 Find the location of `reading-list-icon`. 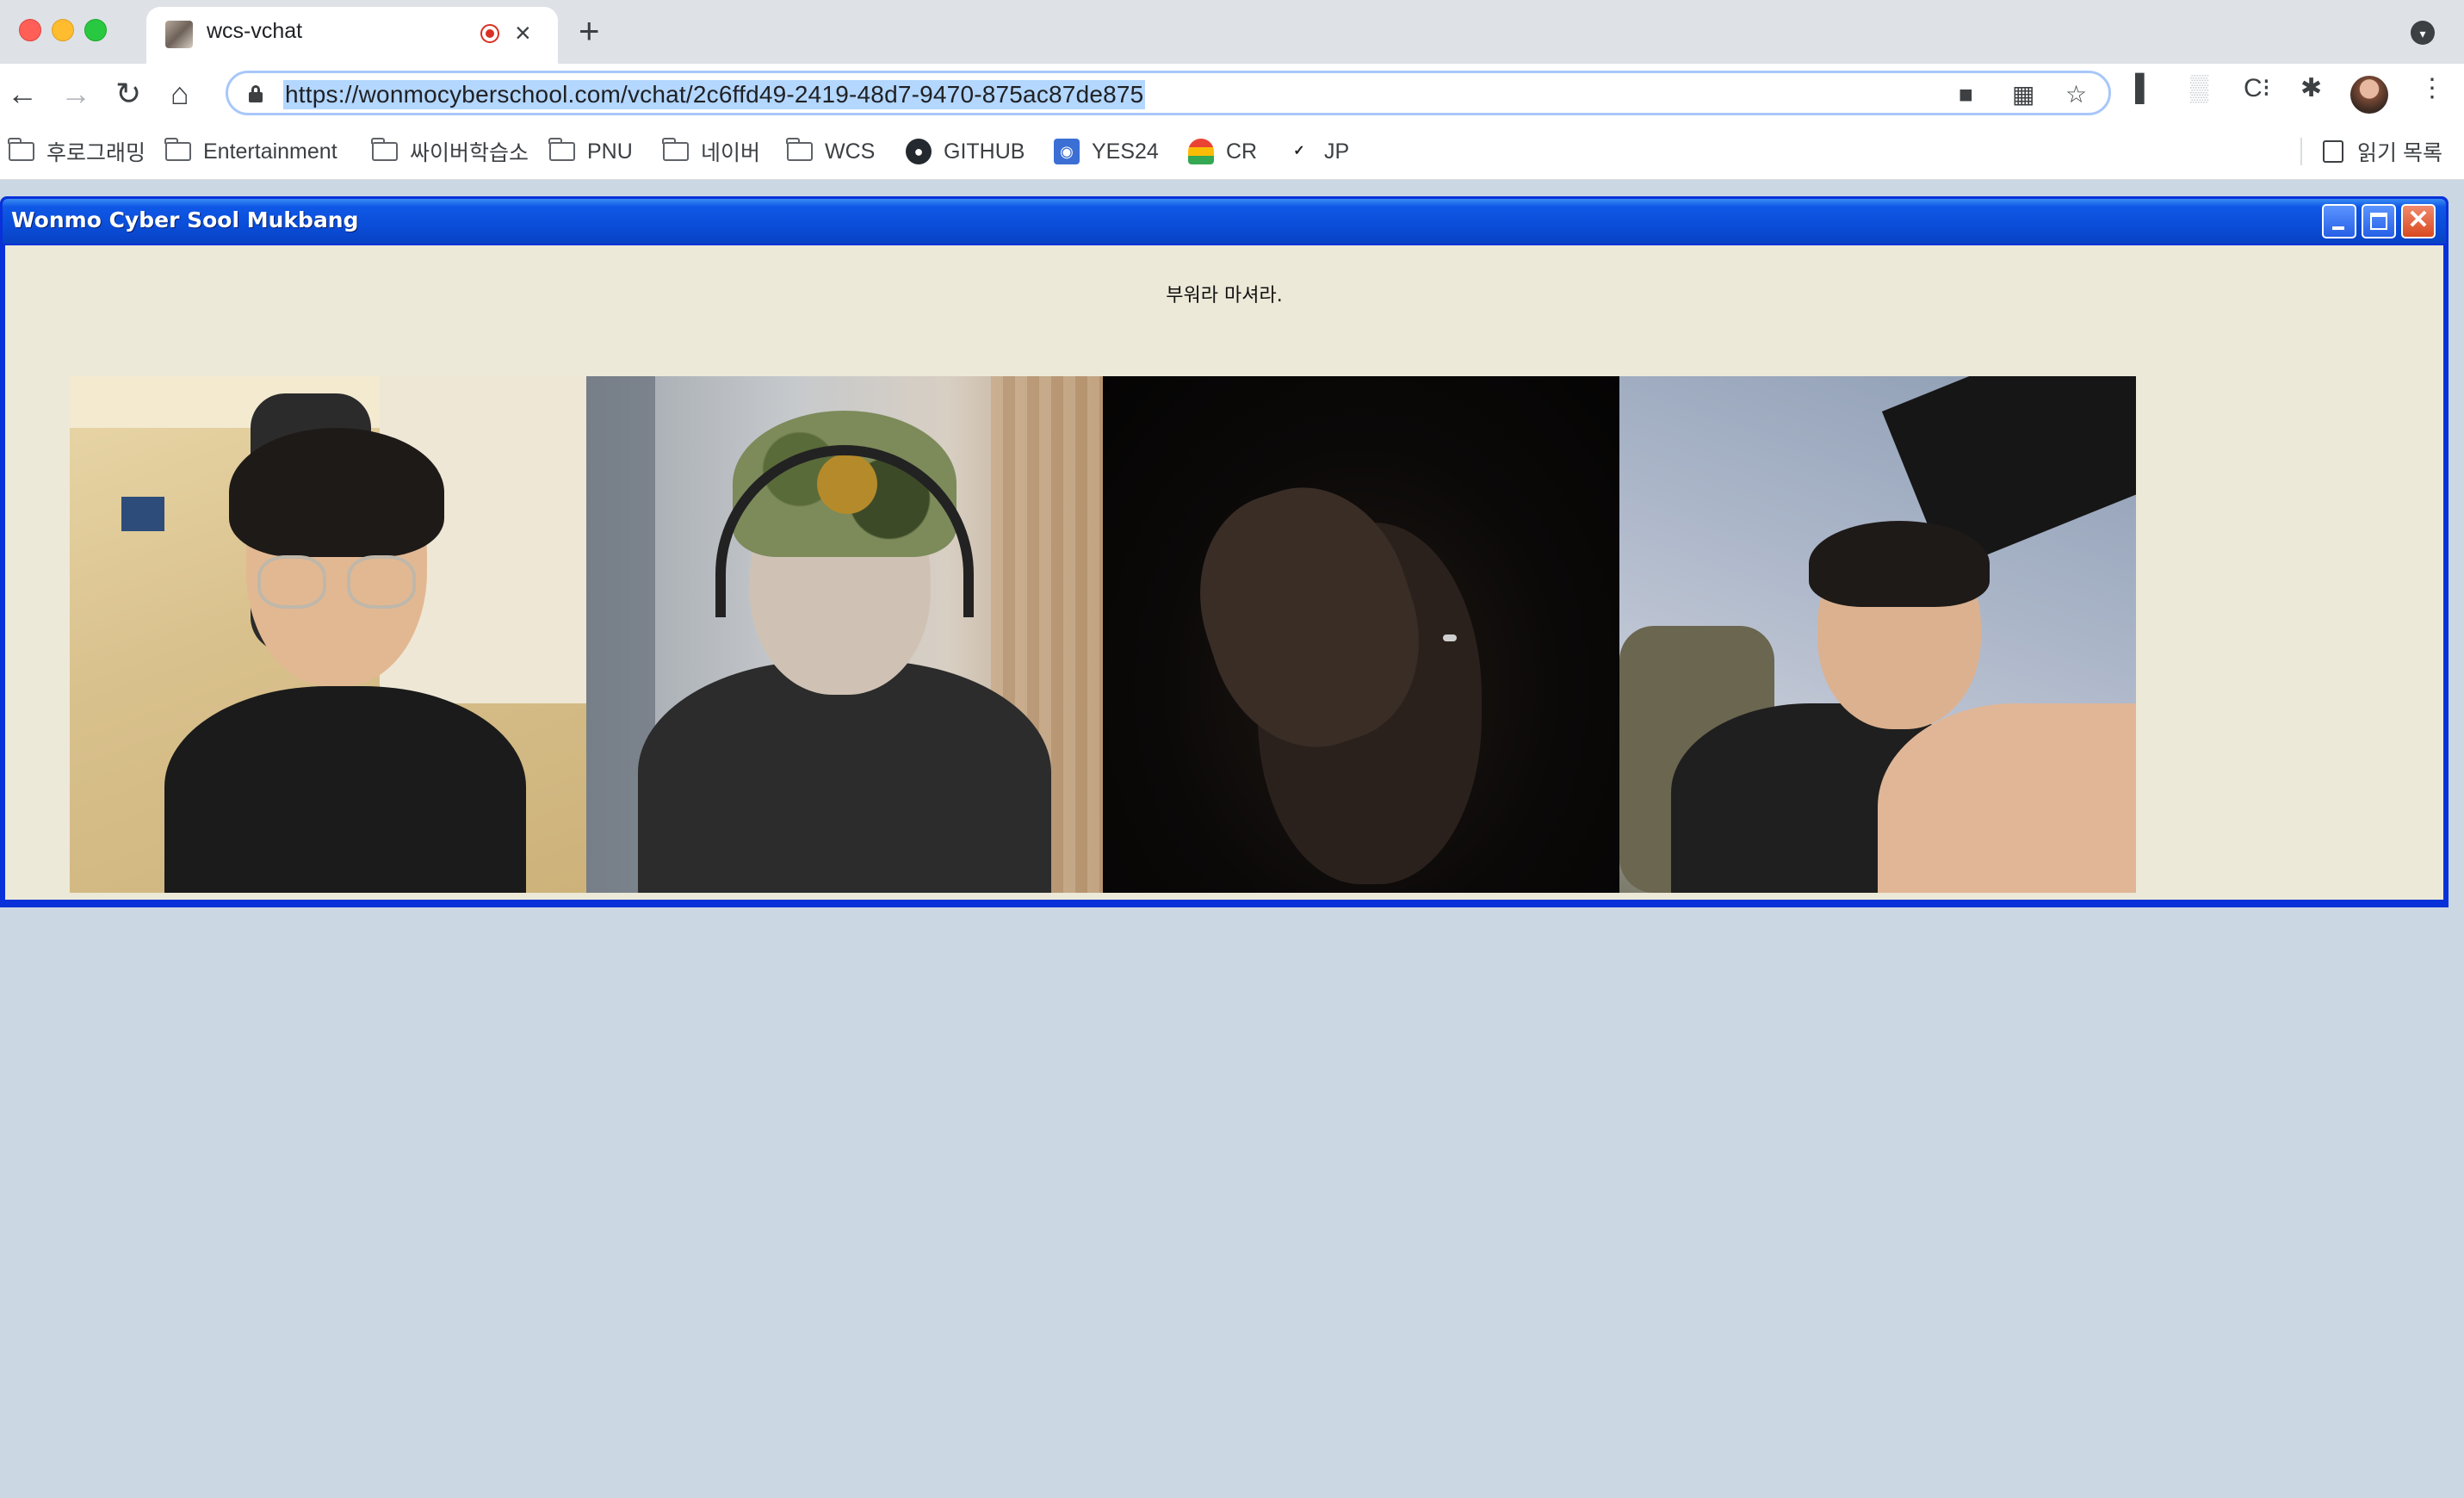

reading-list-icon is located at coordinates (2333, 151).